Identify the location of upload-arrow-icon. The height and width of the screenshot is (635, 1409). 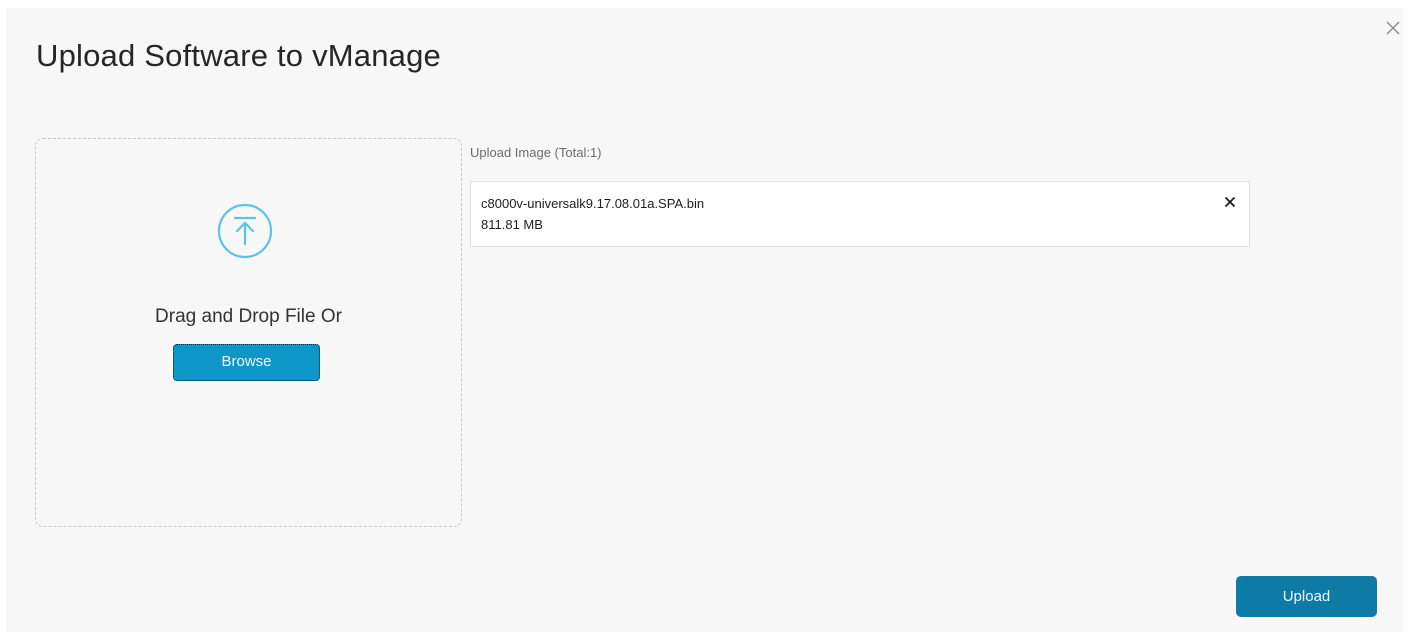
(245, 231).